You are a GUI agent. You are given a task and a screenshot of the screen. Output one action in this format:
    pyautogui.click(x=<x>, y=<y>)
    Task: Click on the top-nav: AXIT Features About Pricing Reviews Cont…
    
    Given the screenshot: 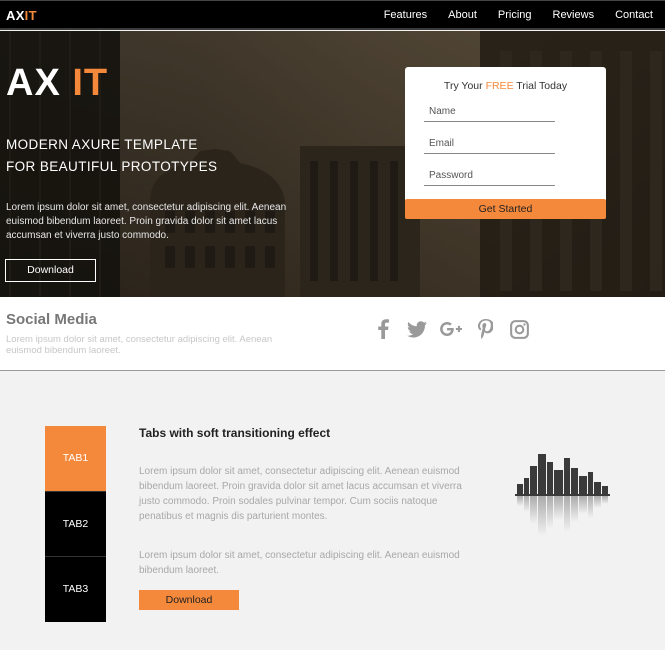 What is the action you would take?
    pyautogui.click(x=332, y=15)
    